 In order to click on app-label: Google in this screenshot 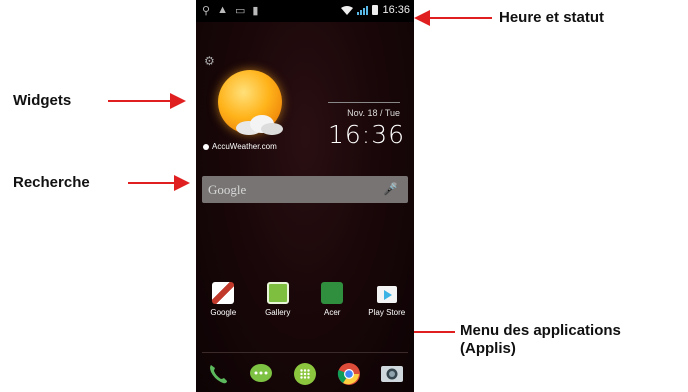, I will do `click(223, 312)`.